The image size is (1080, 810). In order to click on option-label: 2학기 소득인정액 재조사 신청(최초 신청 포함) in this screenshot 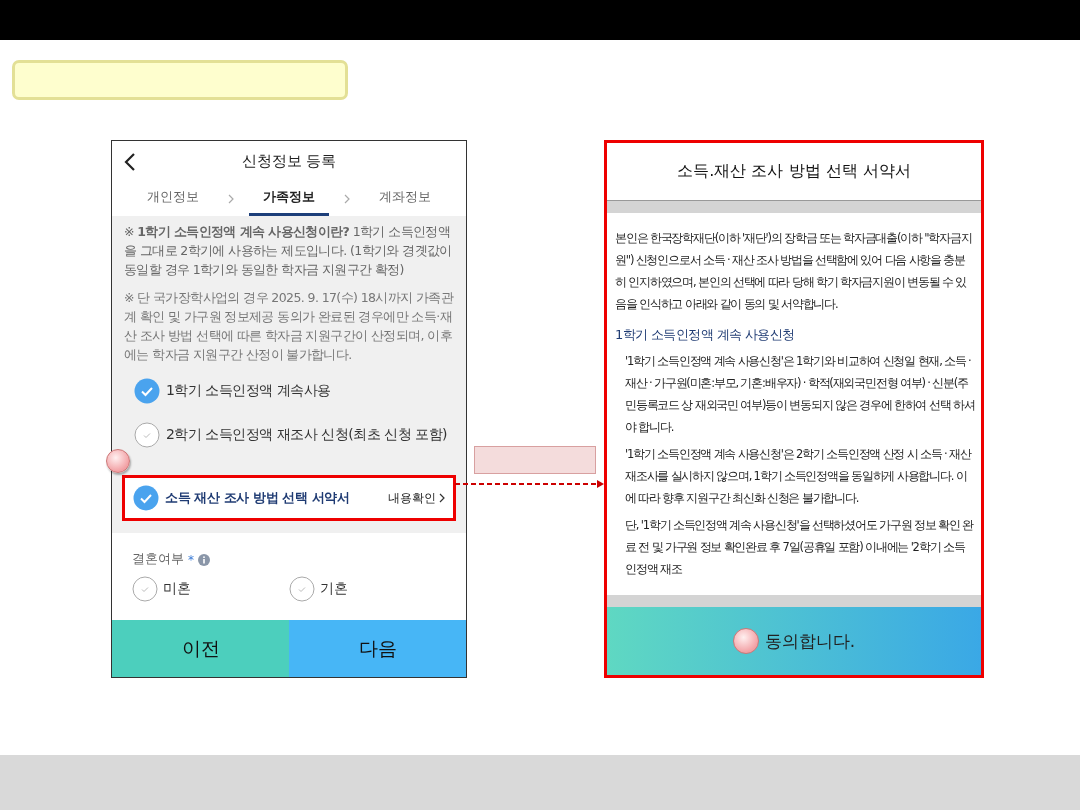, I will do `click(307, 435)`.